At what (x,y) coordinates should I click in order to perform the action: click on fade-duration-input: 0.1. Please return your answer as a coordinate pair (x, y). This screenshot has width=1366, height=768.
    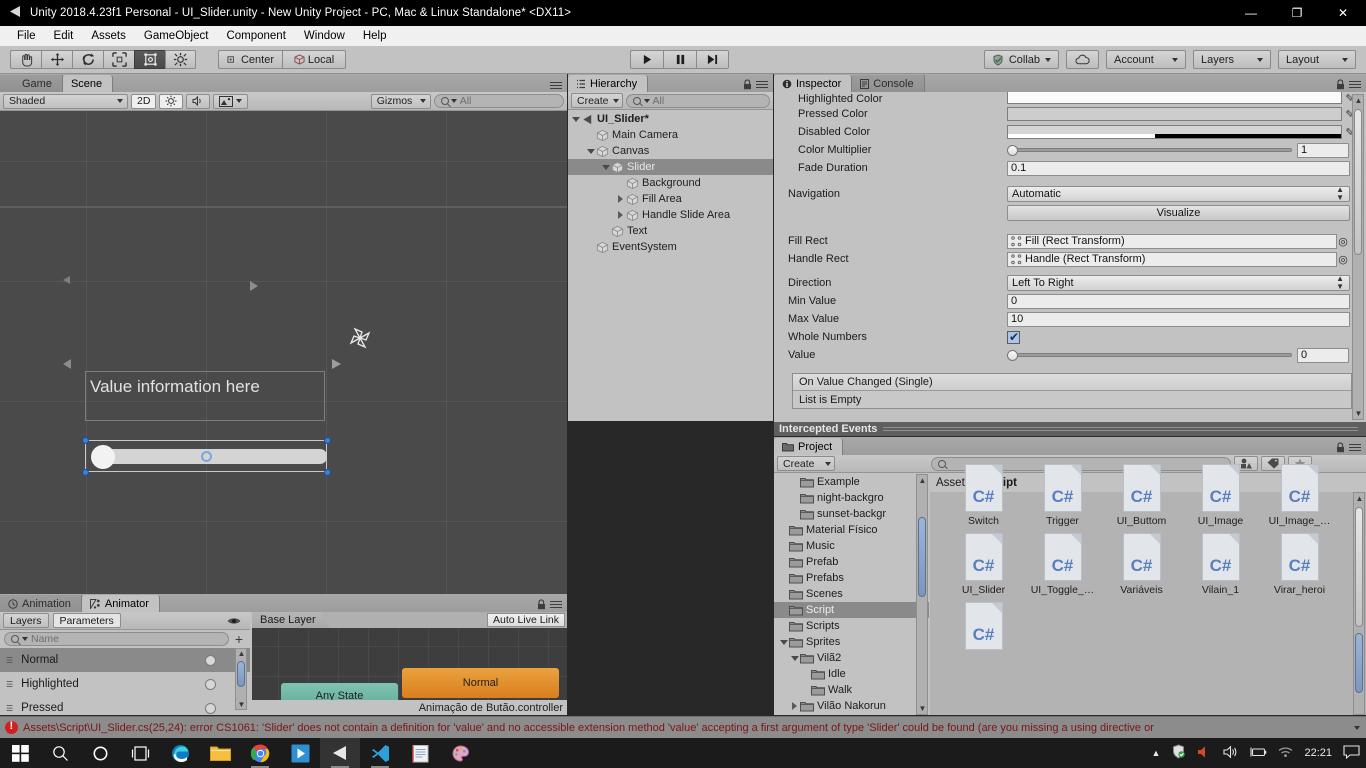
    Looking at the image, I should click on (1178, 168).